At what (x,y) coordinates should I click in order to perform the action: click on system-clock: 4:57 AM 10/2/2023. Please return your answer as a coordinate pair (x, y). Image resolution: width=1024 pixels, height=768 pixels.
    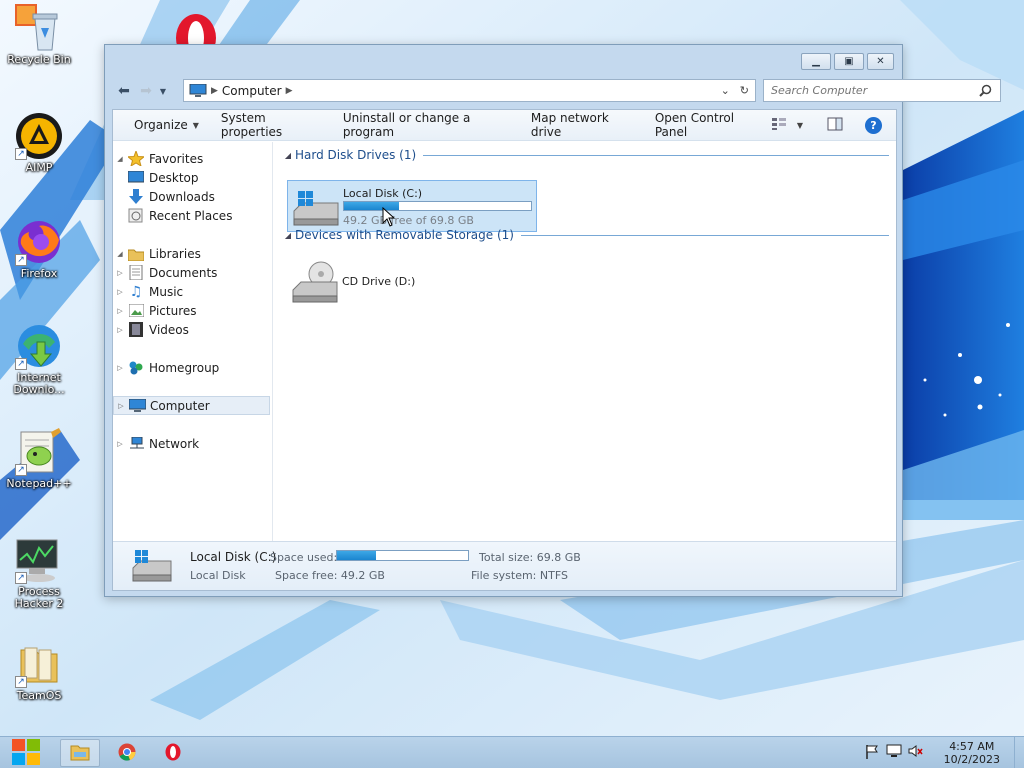
    Looking at the image, I should click on (972, 753).